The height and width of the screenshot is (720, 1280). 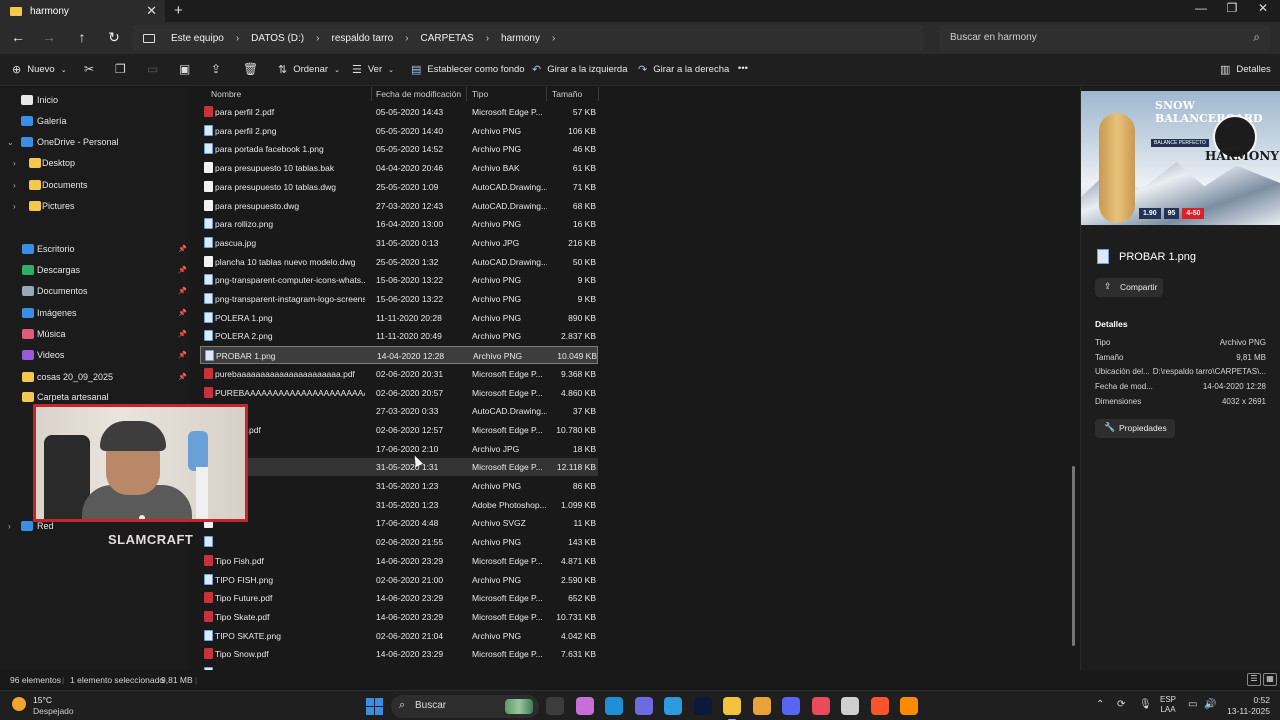 I want to click on edge-icon, so click(x=614, y=706).